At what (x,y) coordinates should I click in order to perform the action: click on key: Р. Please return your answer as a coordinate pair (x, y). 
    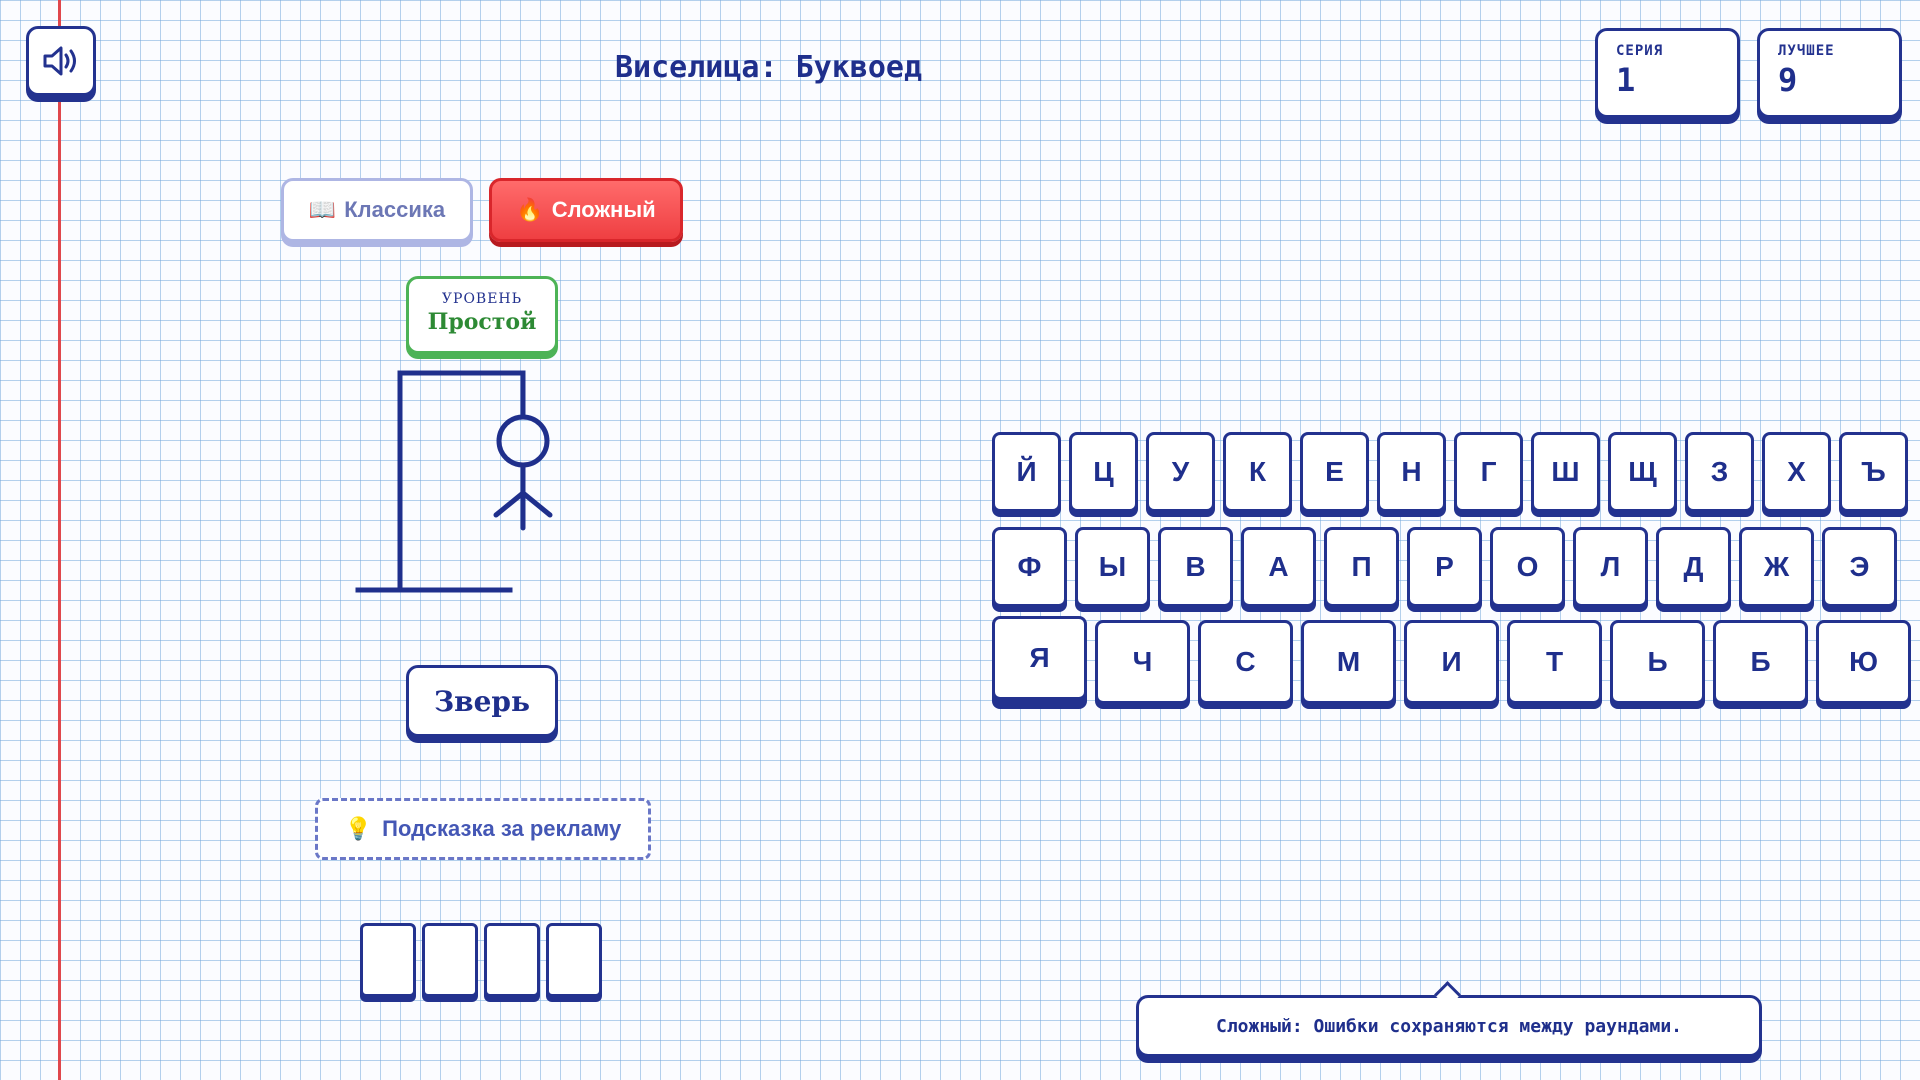
    Looking at the image, I should click on (1444, 567).